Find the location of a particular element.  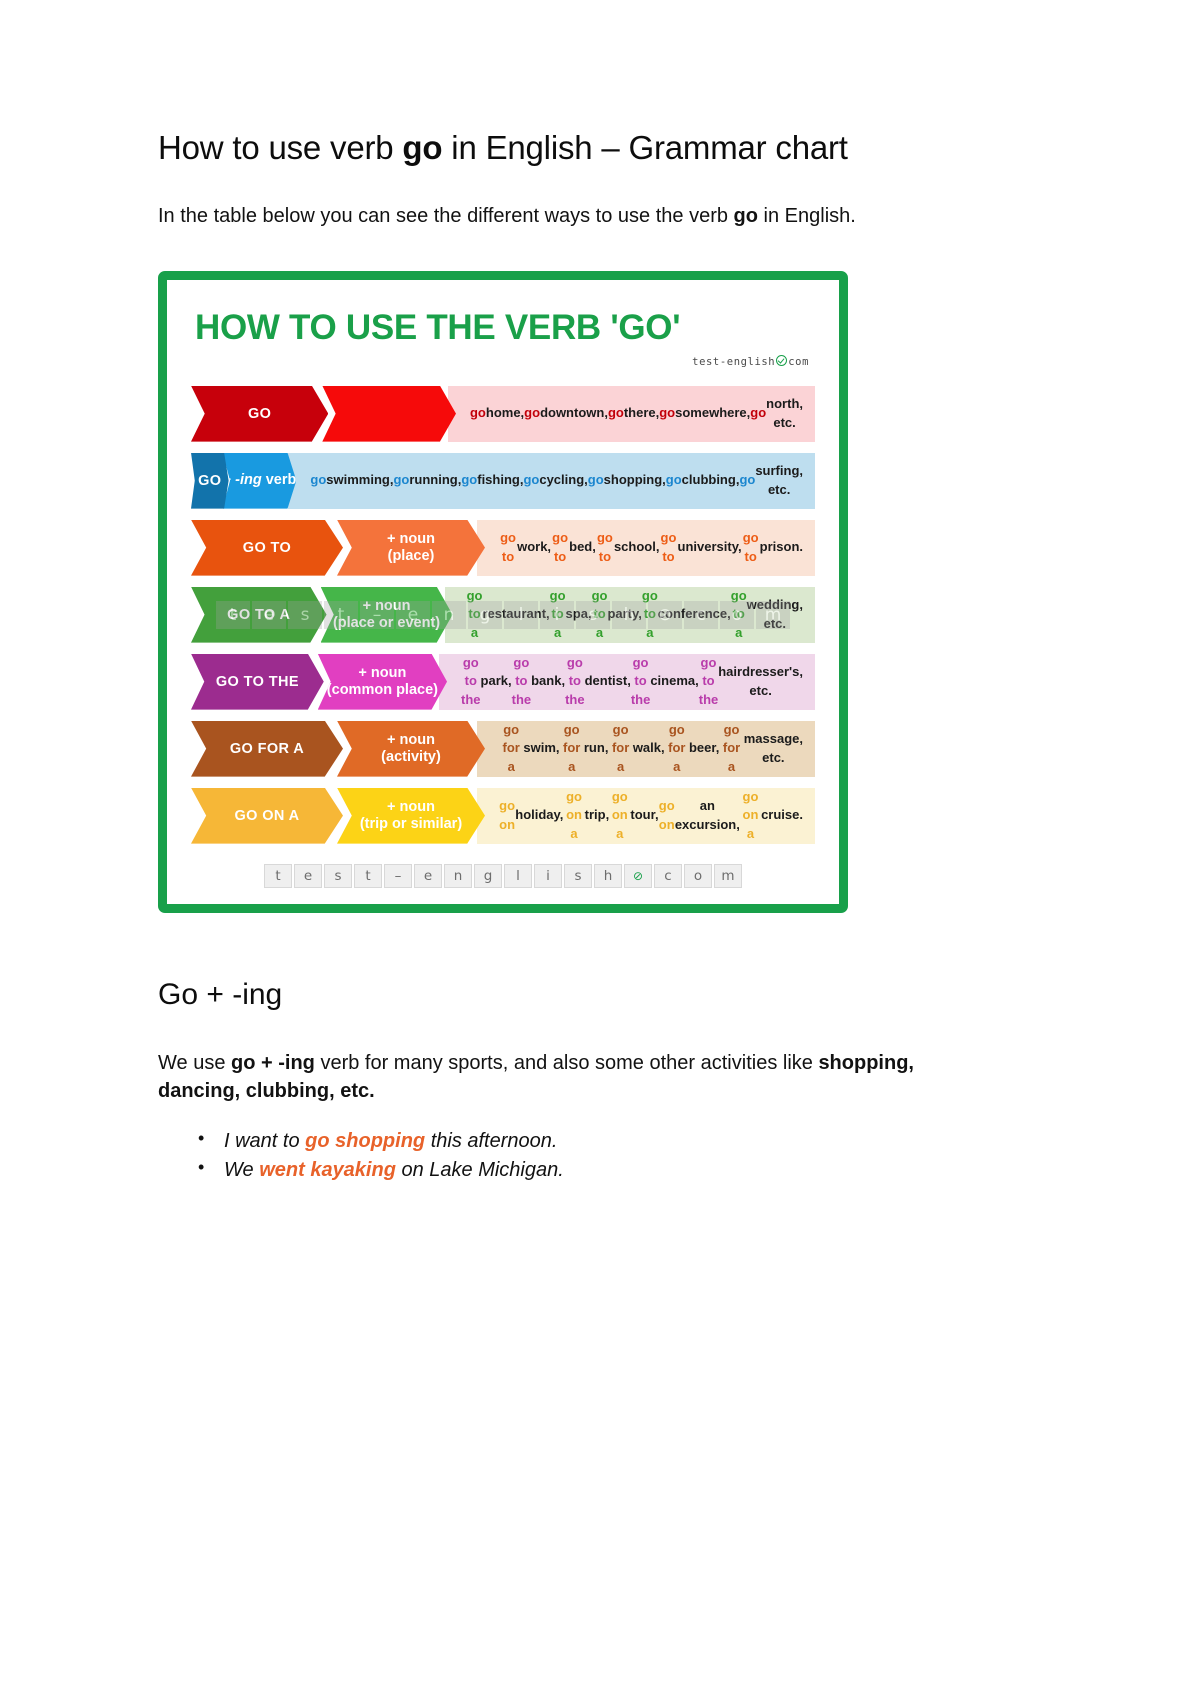

brand-logo: test-english com is located at coordinates (750, 361).